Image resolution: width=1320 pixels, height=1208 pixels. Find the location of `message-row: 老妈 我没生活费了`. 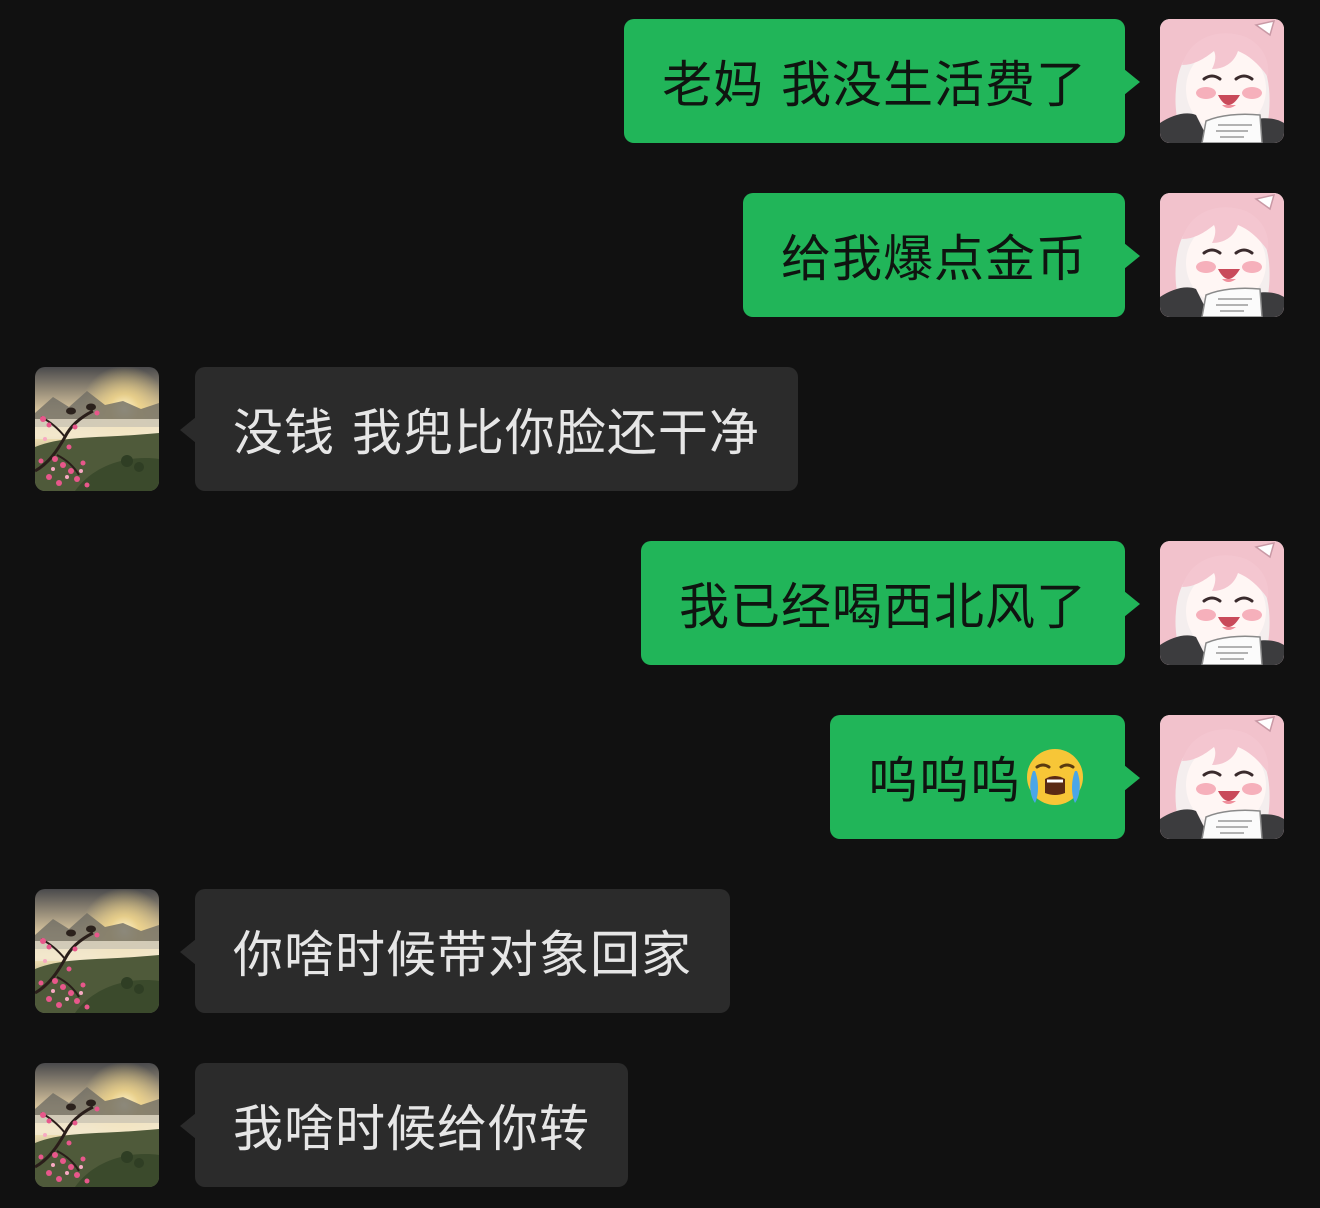

message-row: 老妈 我没生活费了 is located at coordinates (660, 81).